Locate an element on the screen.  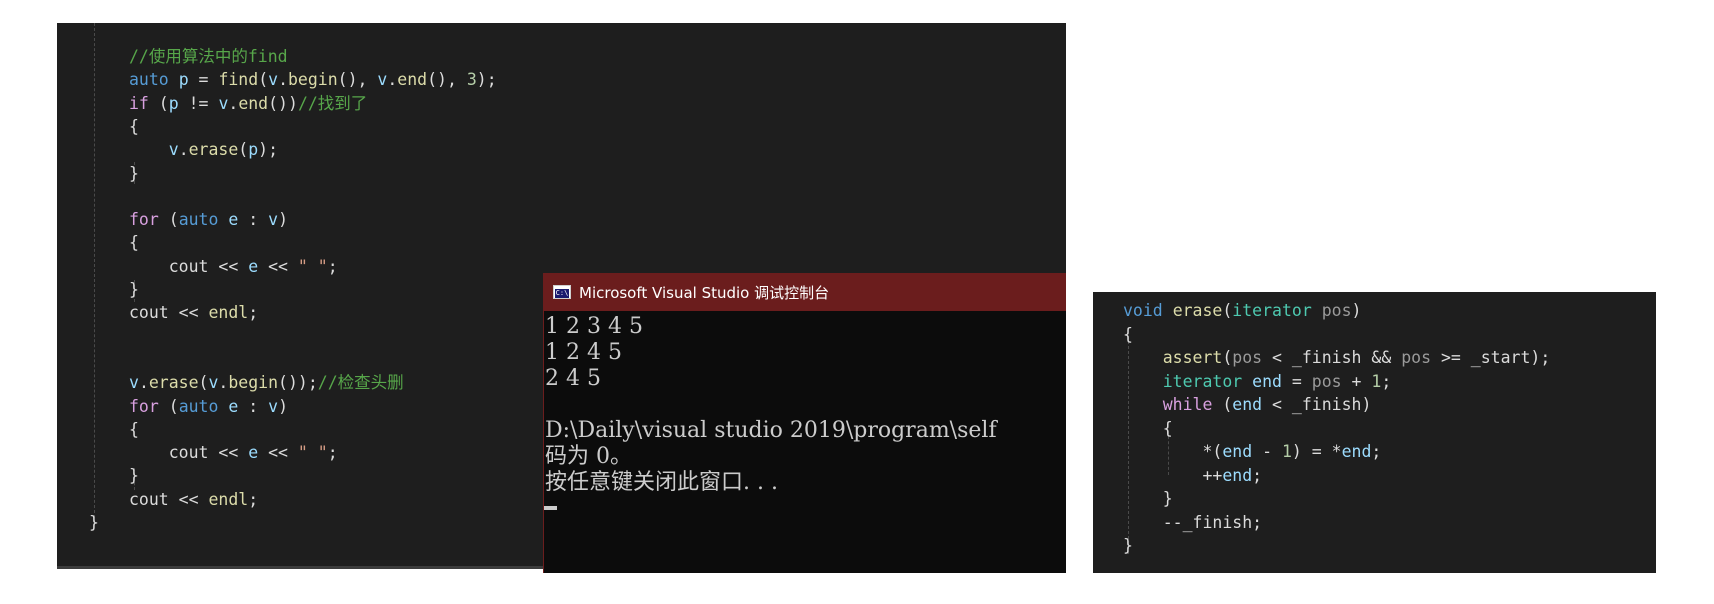
code-token: //使用算法中的find is located at coordinates (208, 56).